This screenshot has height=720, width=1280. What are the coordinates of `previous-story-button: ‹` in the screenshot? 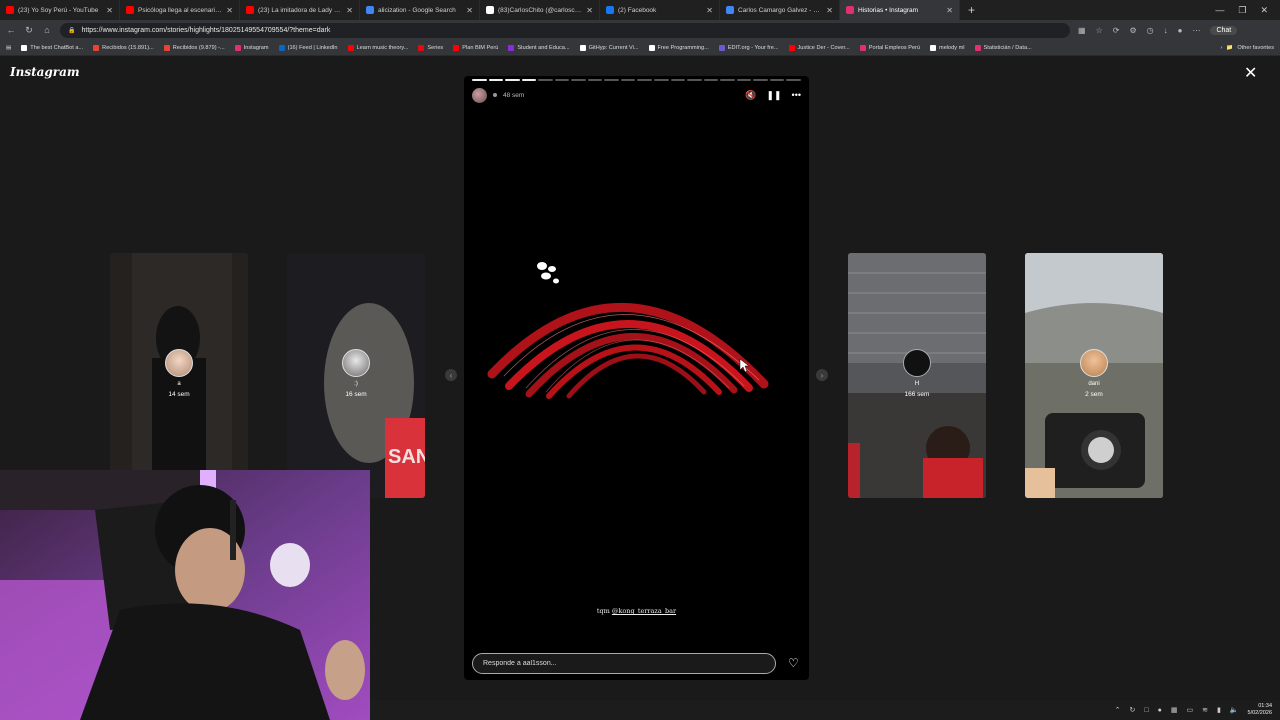 It's located at (451, 375).